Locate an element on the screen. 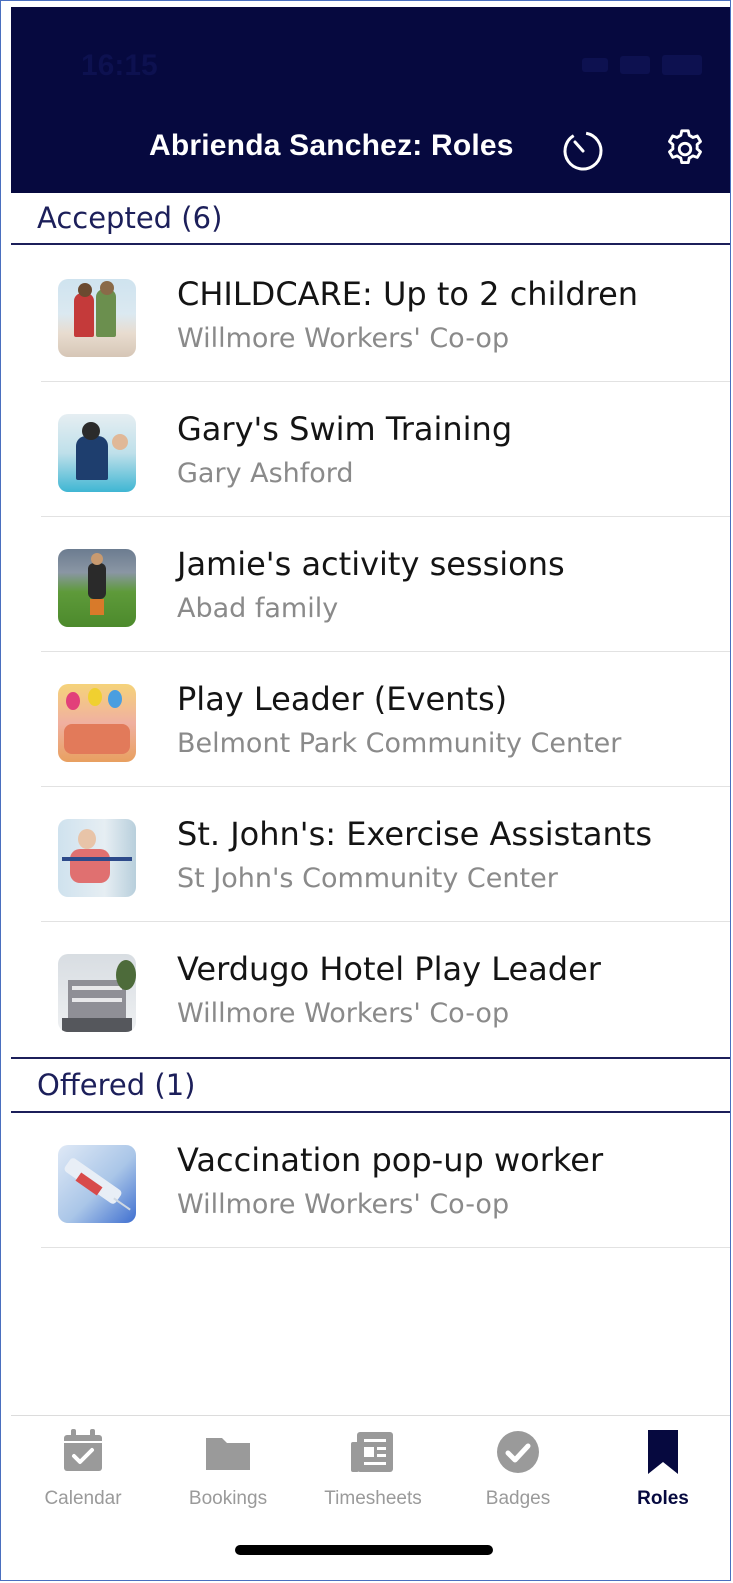  role-organization: St John's Community Center is located at coordinates (367, 878).